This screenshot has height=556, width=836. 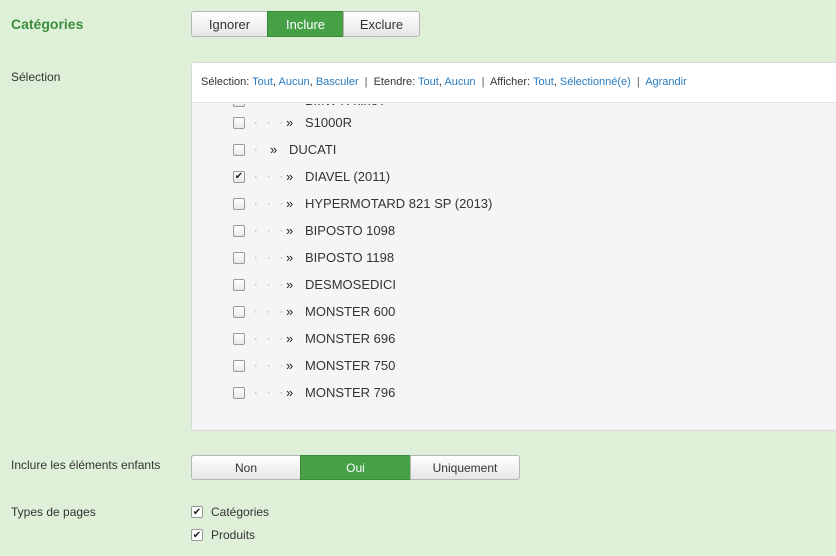 I want to click on show-prefix: Afficher:, so click(x=510, y=82).